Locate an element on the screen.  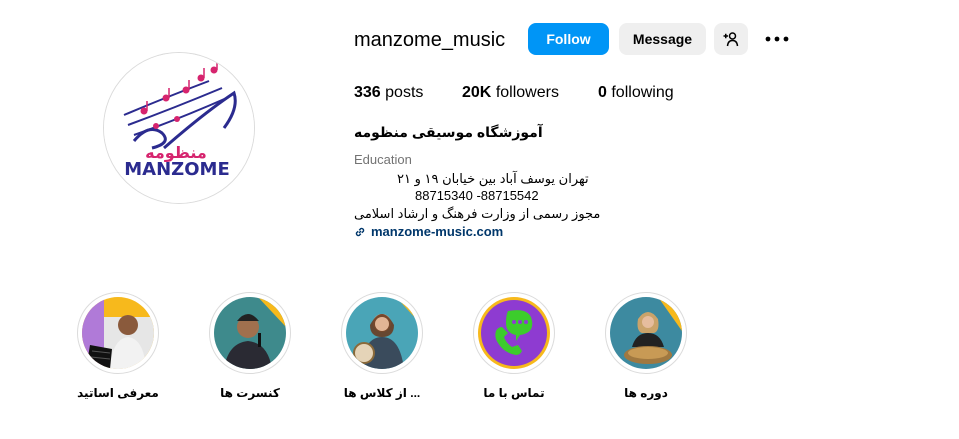
posts-count: 336 is located at coordinates (367, 92).